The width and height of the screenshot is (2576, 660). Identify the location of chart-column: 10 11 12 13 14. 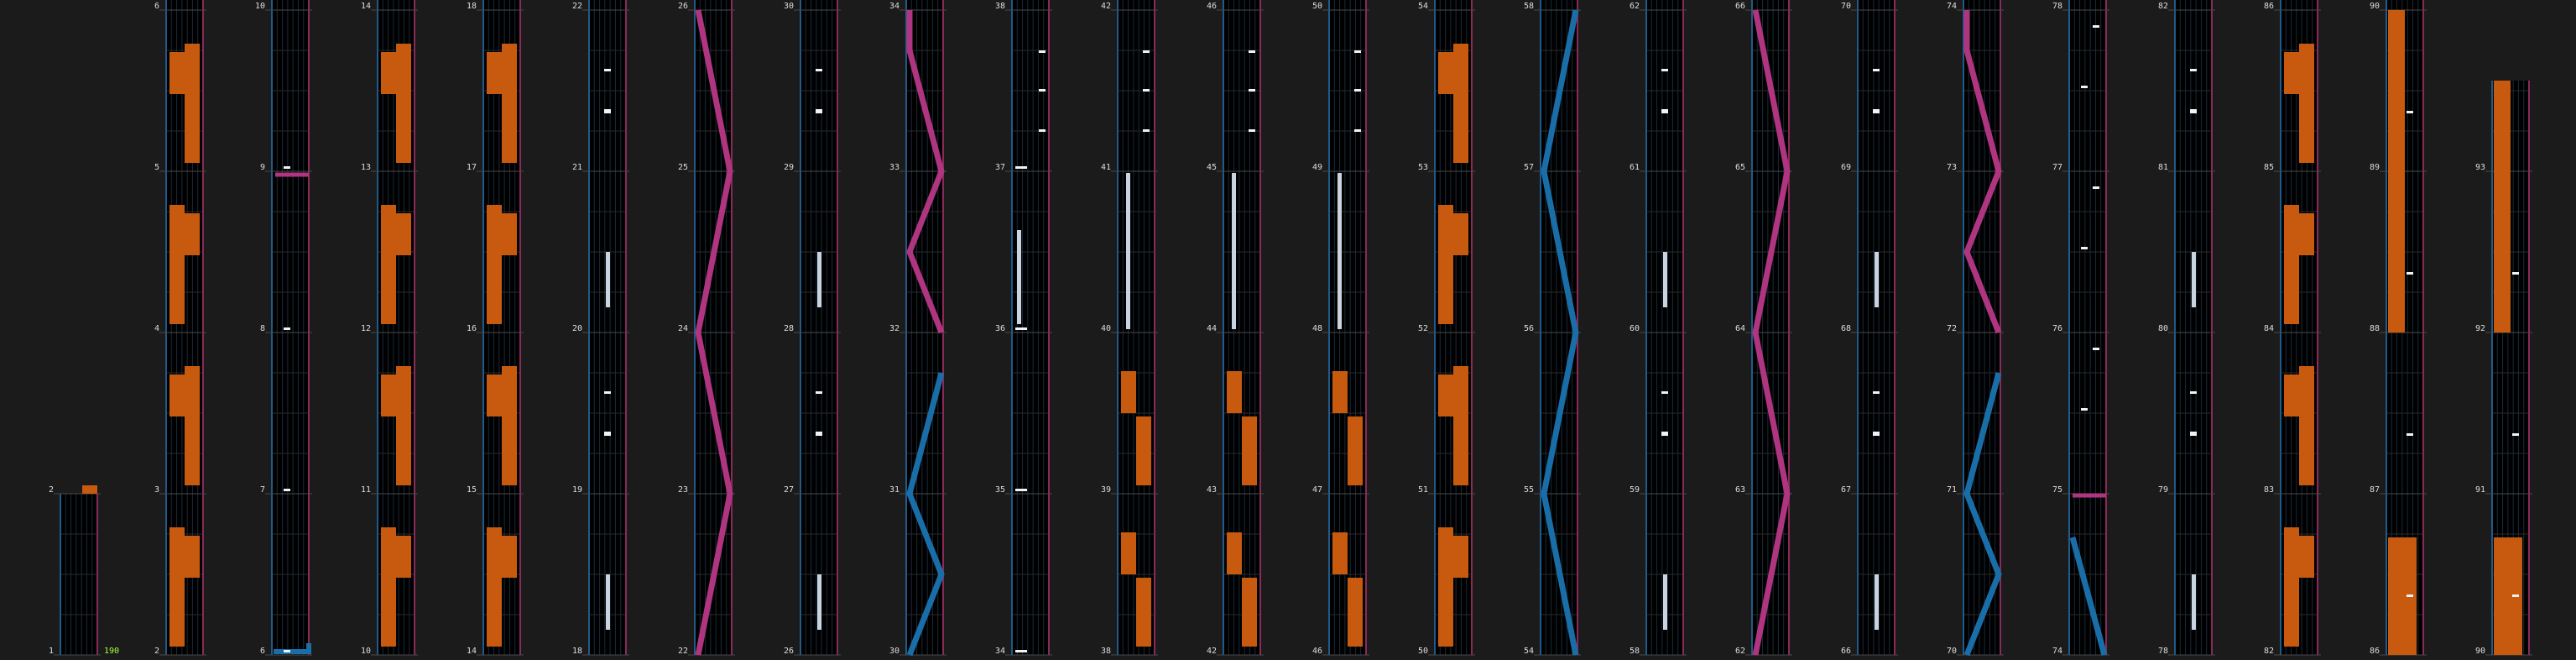
(389, 328).